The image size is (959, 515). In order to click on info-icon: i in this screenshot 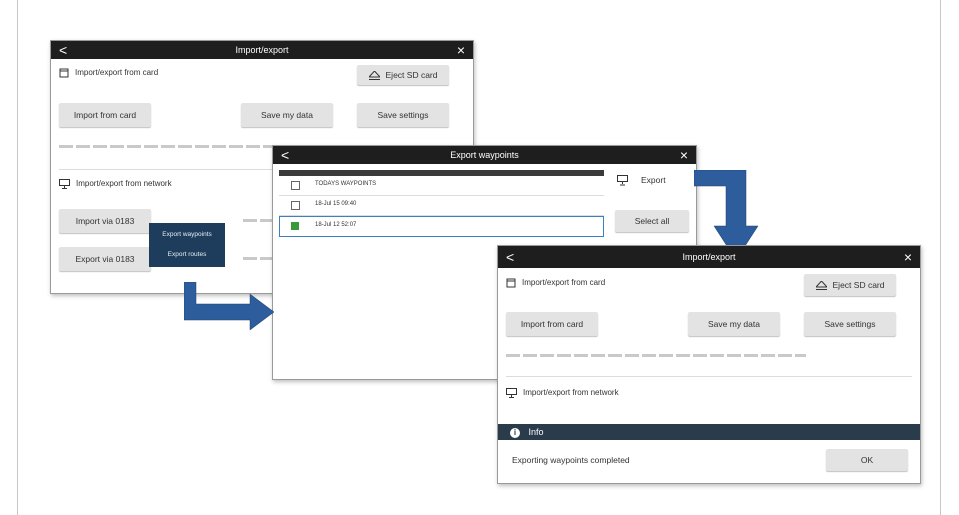, I will do `click(515, 432)`.